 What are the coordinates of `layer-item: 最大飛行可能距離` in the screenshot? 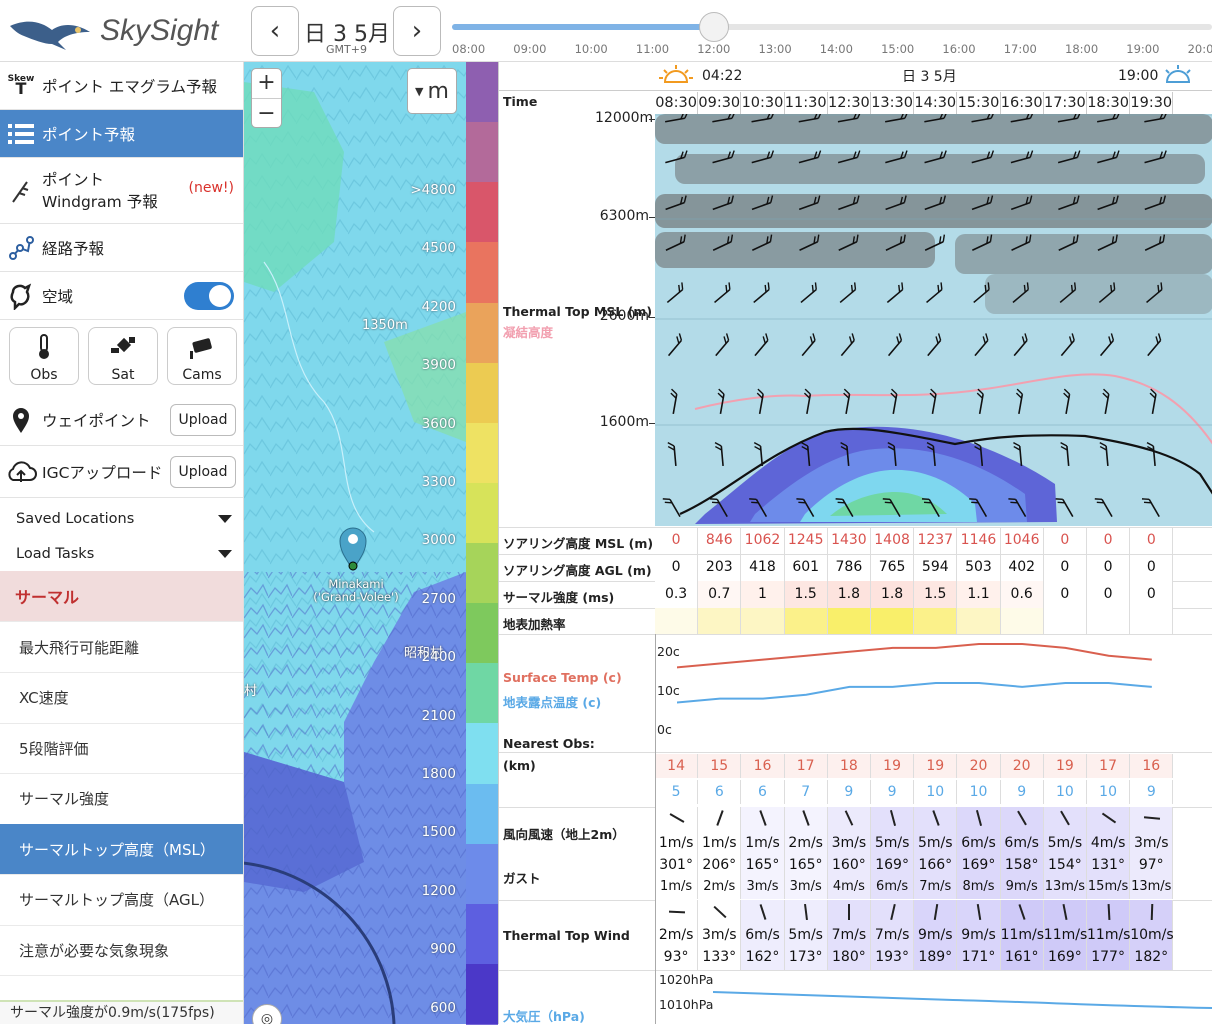 It's located at (121, 647).